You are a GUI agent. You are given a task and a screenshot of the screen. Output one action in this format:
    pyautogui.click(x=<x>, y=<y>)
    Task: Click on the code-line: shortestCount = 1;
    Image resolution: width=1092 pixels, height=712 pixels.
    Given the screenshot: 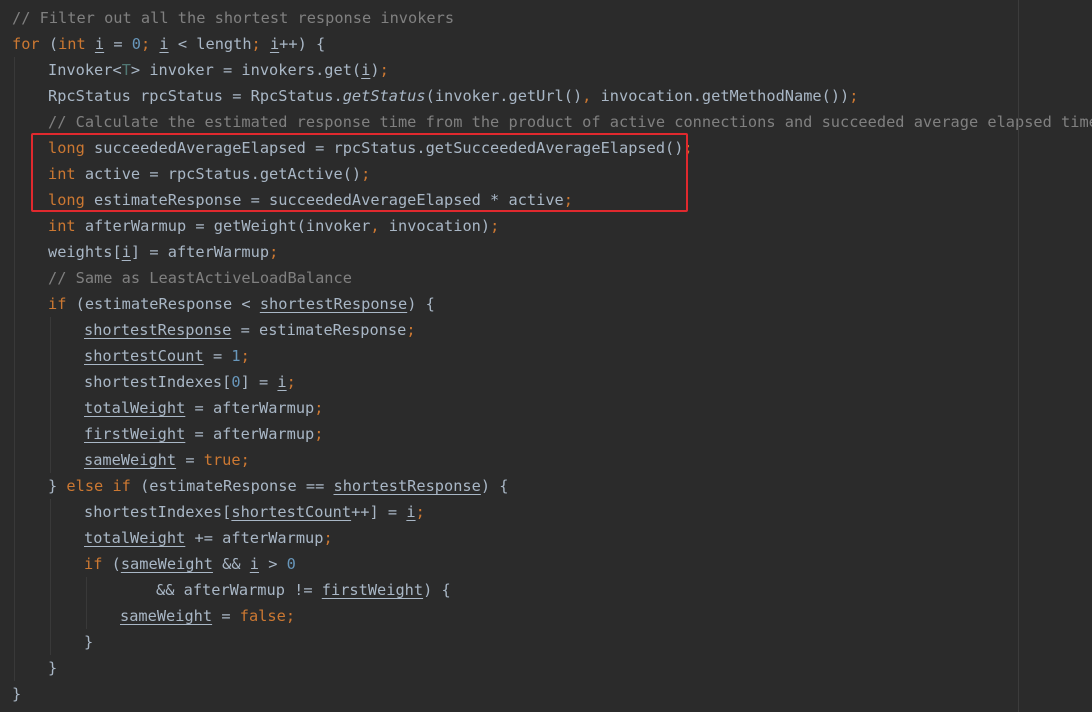 What is the action you would take?
    pyautogui.click(x=167, y=356)
    